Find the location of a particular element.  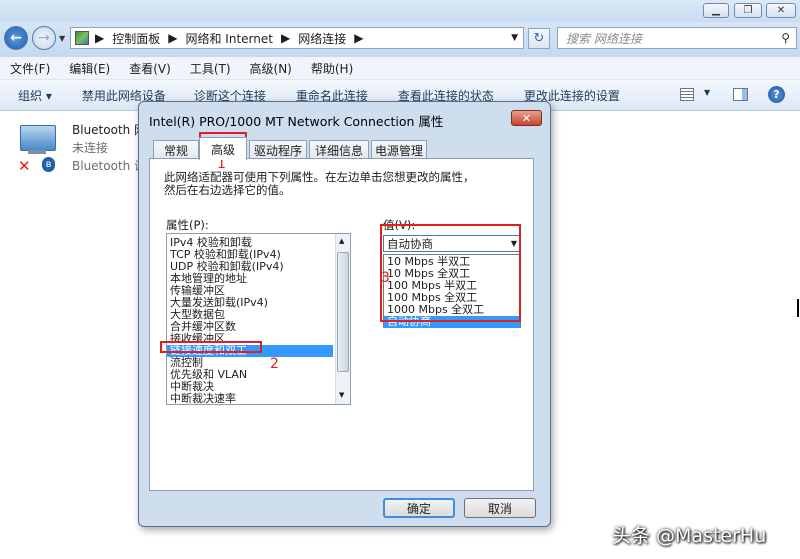

search-input: 搜索 网络连接 ⚲ is located at coordinates (677, 38).